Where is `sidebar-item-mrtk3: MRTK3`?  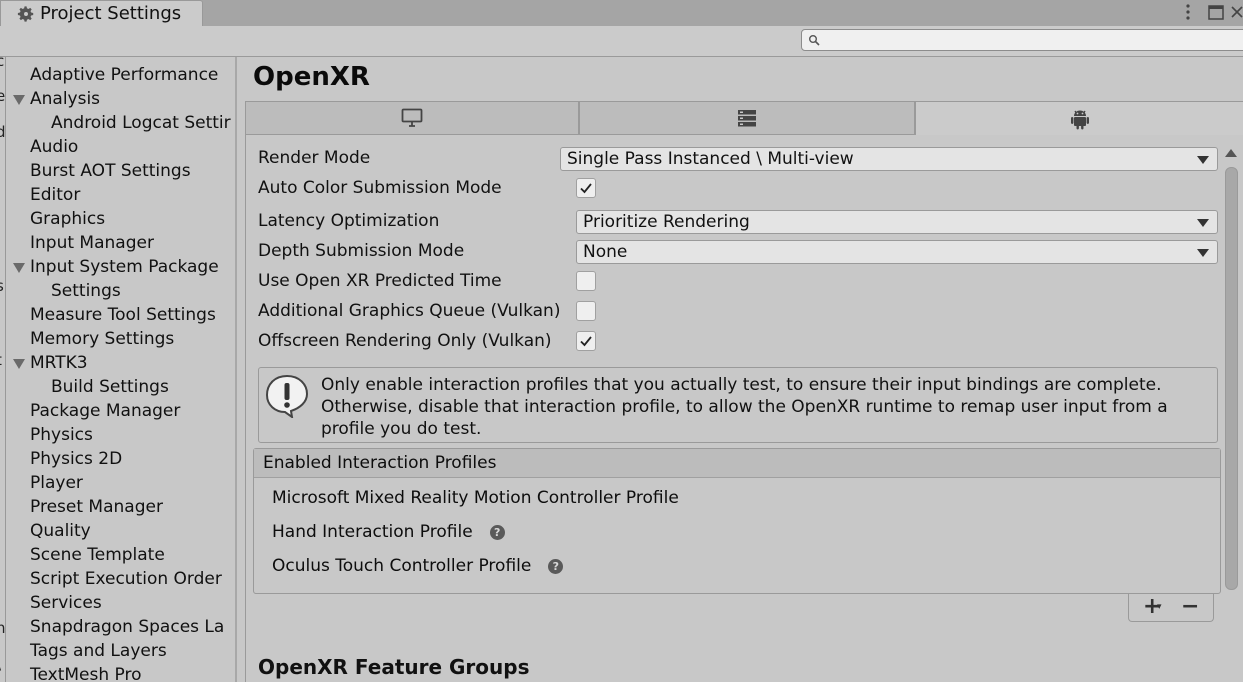
sidebar-item-mrtk3: MRTK3 is located at coordinates (59, 363).